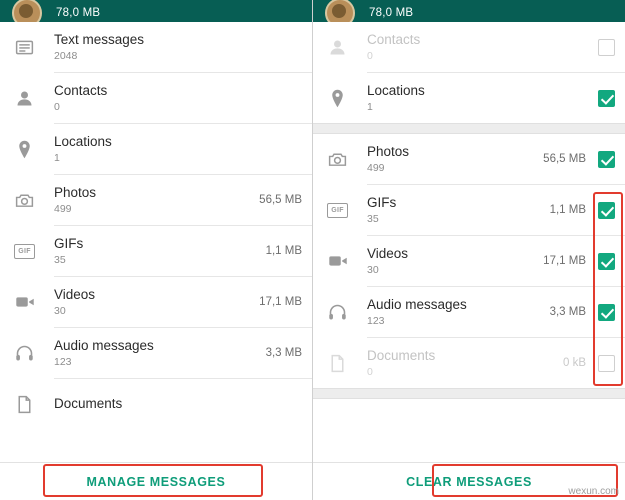  Describe the element at coordinates (34, 47) in the screenshot. I see `text-messages-icon` at that location.